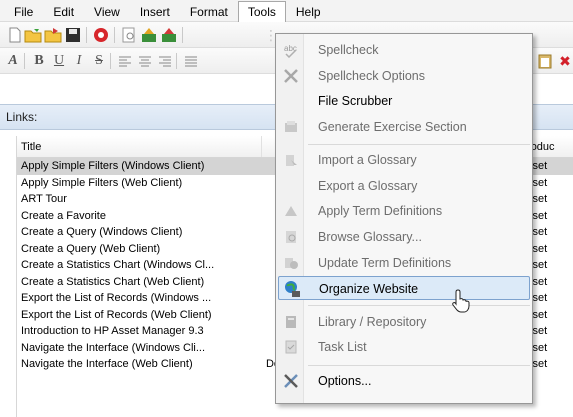 The height and width of the screenshot is (417, 573). Describe the element at coordinates (39, 61) in the screenshot. I see `bold-icon: B` at that location.